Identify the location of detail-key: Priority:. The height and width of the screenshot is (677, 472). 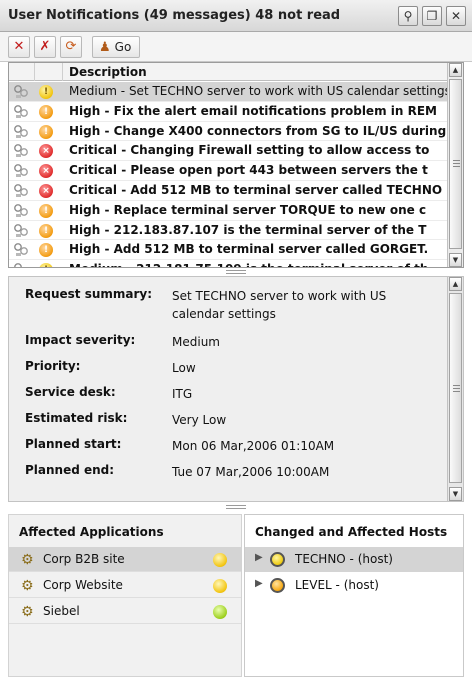
(53, 366).